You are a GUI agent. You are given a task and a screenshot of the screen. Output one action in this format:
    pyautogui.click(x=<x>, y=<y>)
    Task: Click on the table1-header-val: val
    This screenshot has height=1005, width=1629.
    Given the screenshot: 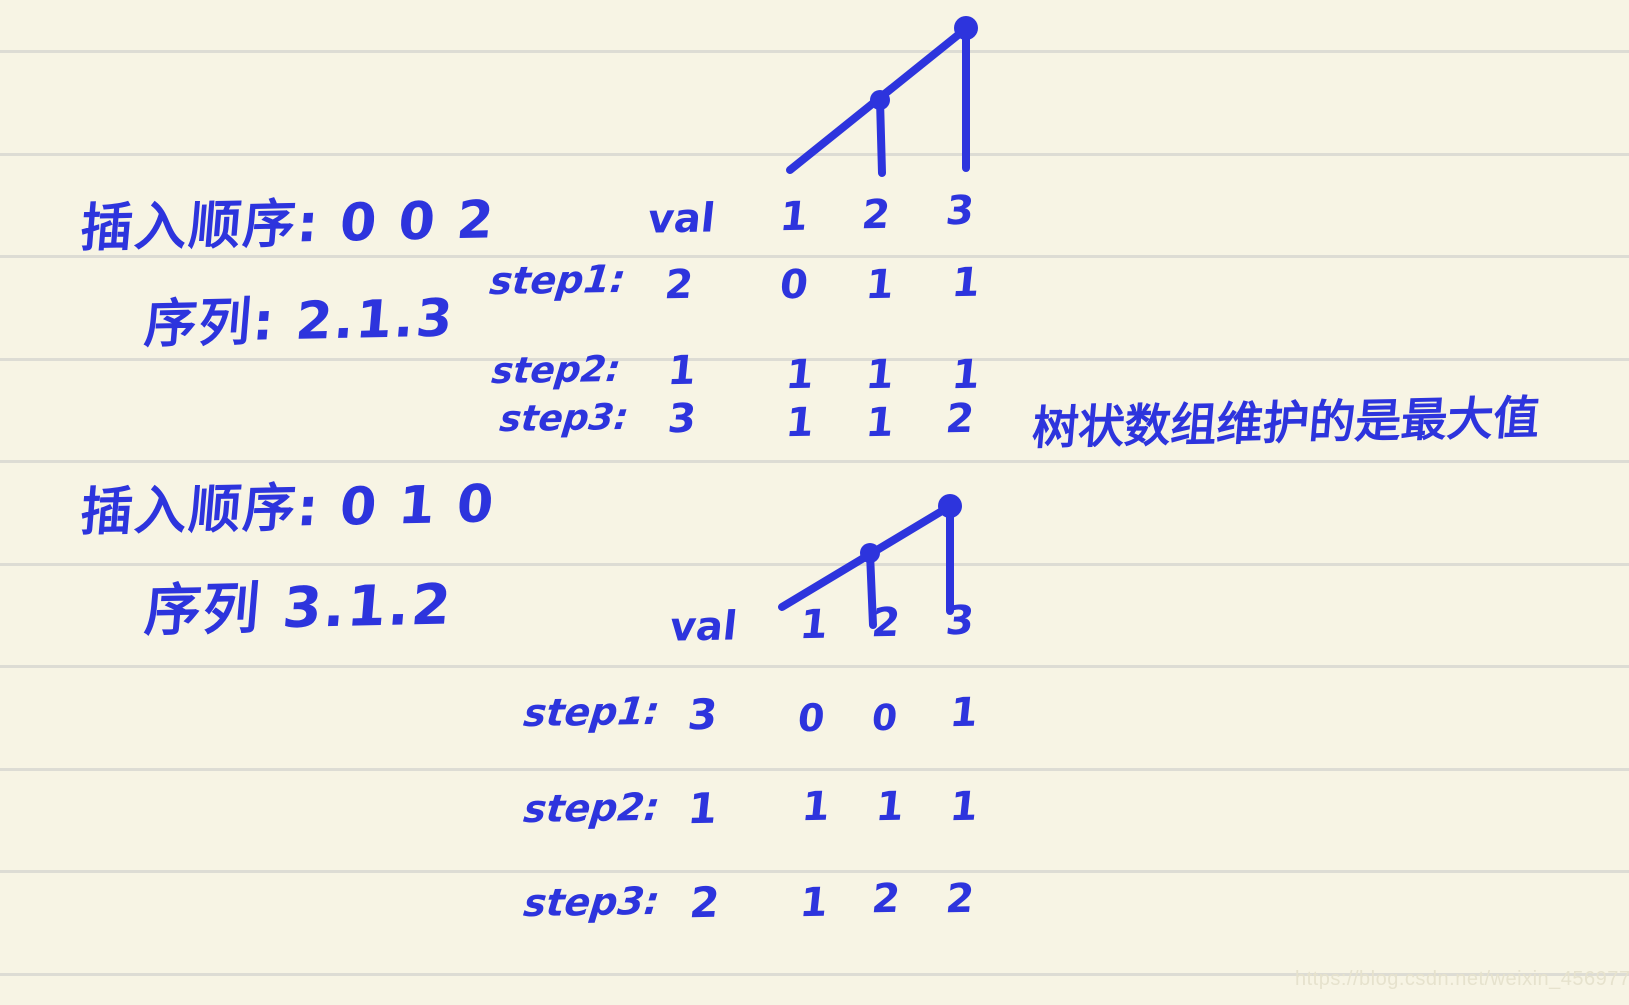 What is the action you would take?
    pyautogui.click(x=681, y=219)
    